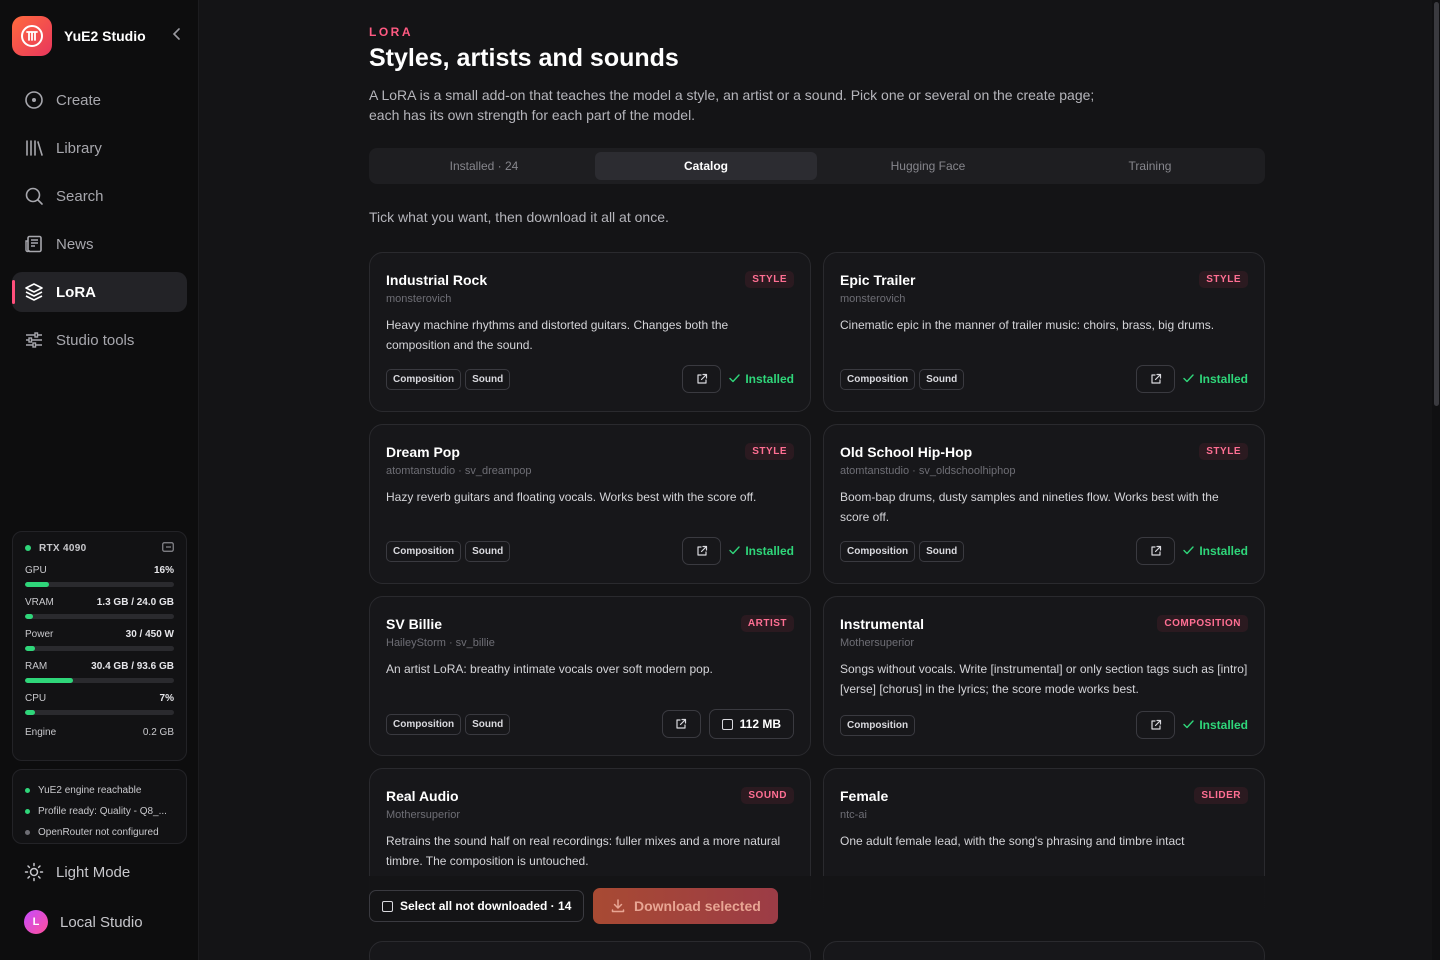 The width and height of the screenshot is (1440, 960). Describe the element at coordinates (93, 872) in the screenshot. I see `light-mode-label: Light Mode` at that location.